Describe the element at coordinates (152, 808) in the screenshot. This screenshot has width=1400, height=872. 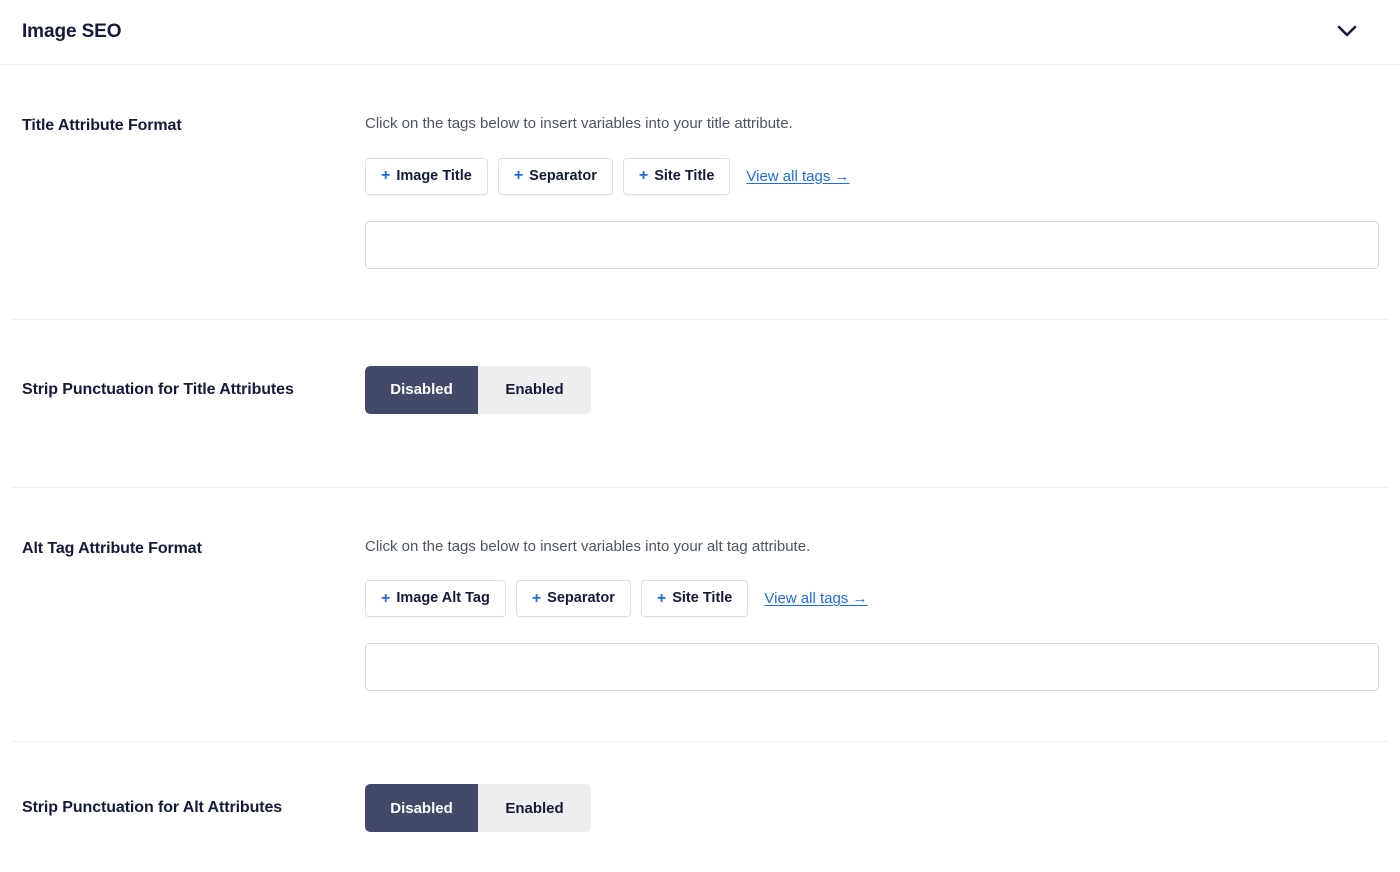
I see `label-strip-punctuation-alt: Strip Punctuation for Alt Attributes` at that location.